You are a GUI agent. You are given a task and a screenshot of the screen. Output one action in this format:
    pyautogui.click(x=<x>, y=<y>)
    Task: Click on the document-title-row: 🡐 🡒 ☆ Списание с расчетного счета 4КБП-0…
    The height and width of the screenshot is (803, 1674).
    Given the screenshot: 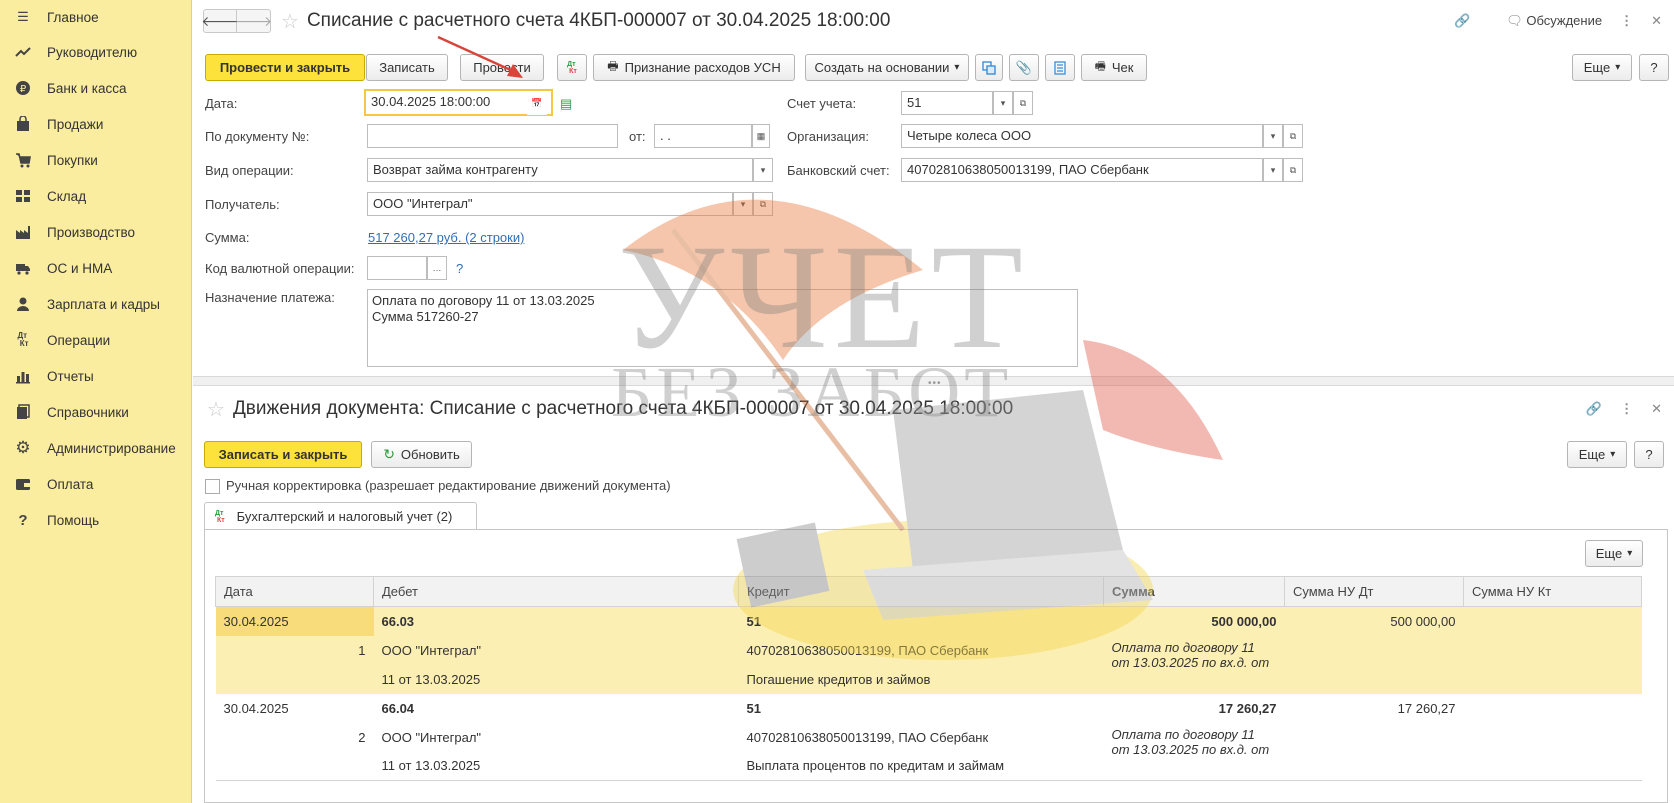 What is the action you would take?
    pyautogui.click(x=937, y=21)
    